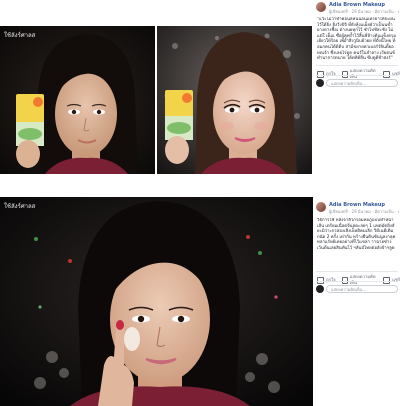  I want to click on photo-after, so click(234, 100).